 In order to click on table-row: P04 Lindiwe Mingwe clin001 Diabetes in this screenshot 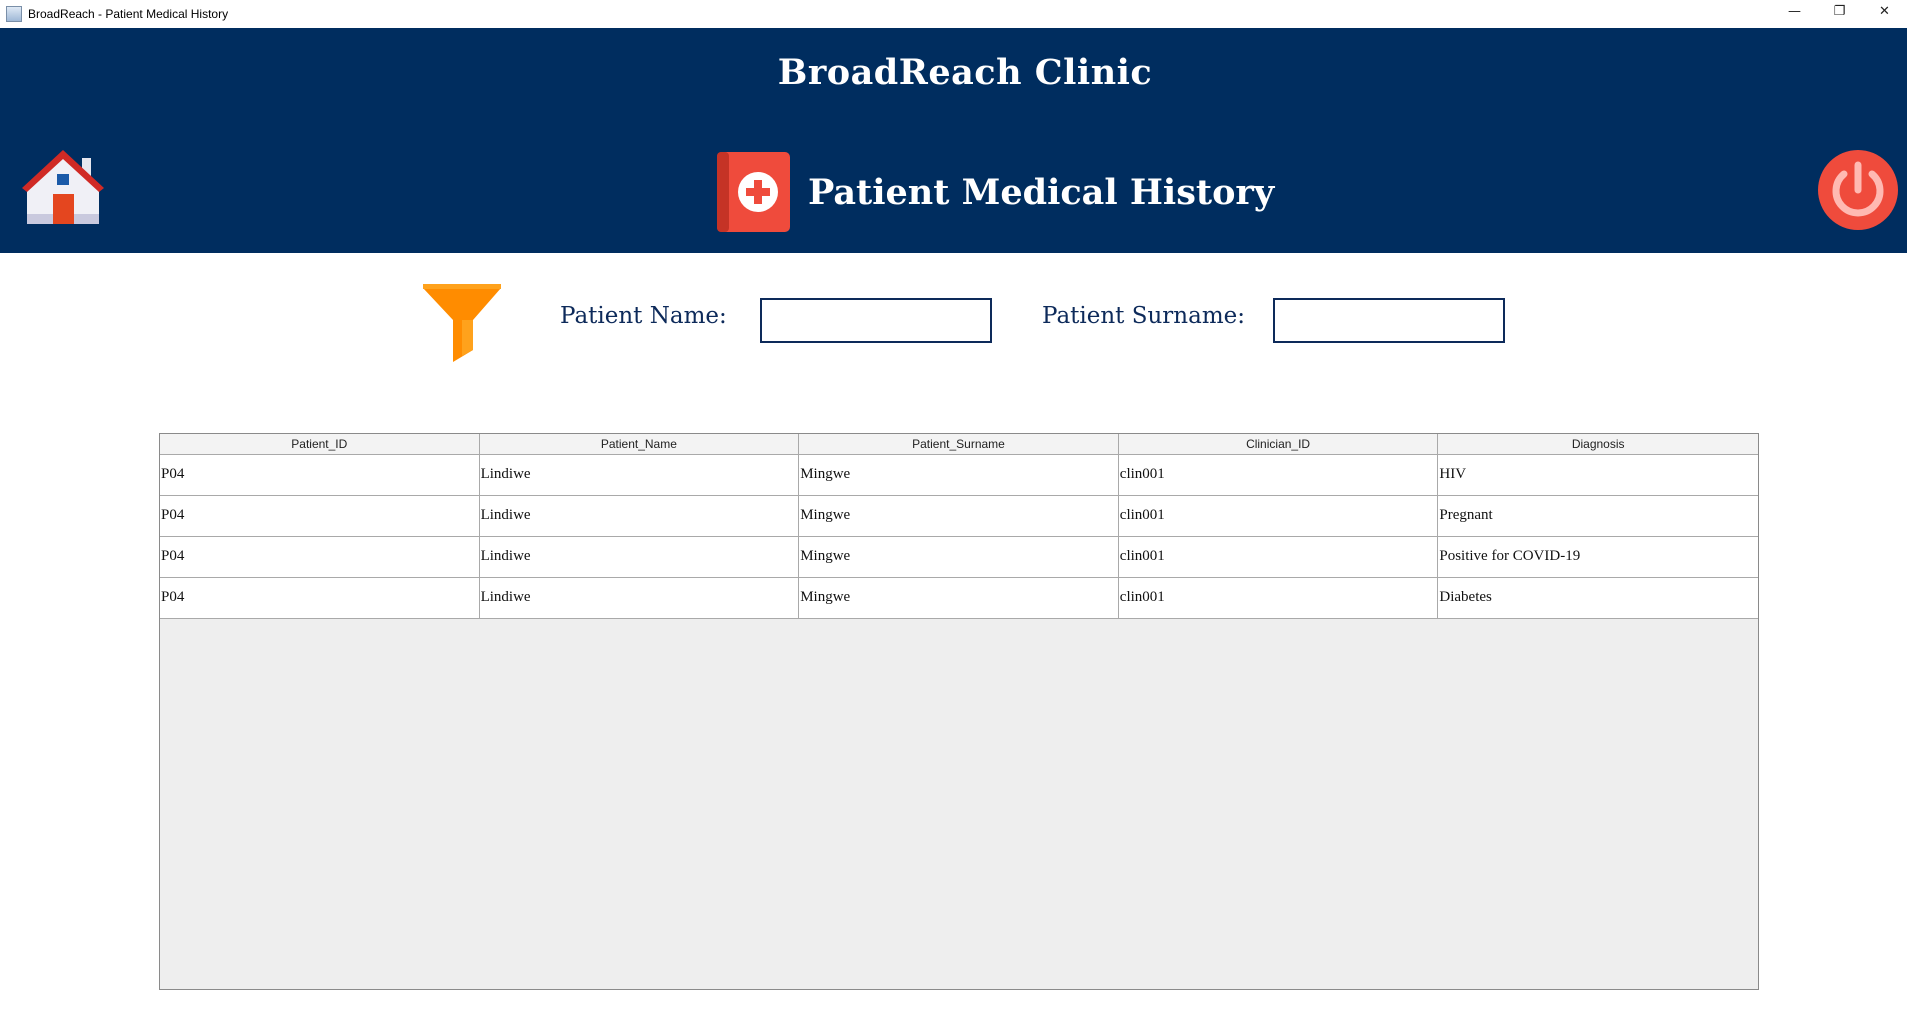, I will do `click(959, 598)`.